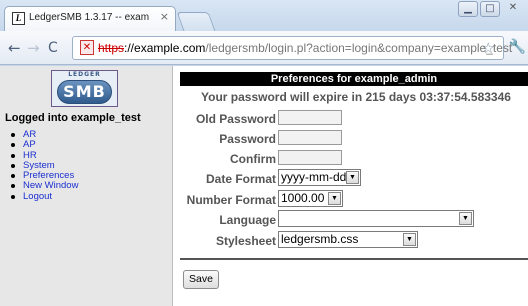 This screenshot has width=528, height=306. I want to click on tab-close-icon: ×, so click(164, 16).